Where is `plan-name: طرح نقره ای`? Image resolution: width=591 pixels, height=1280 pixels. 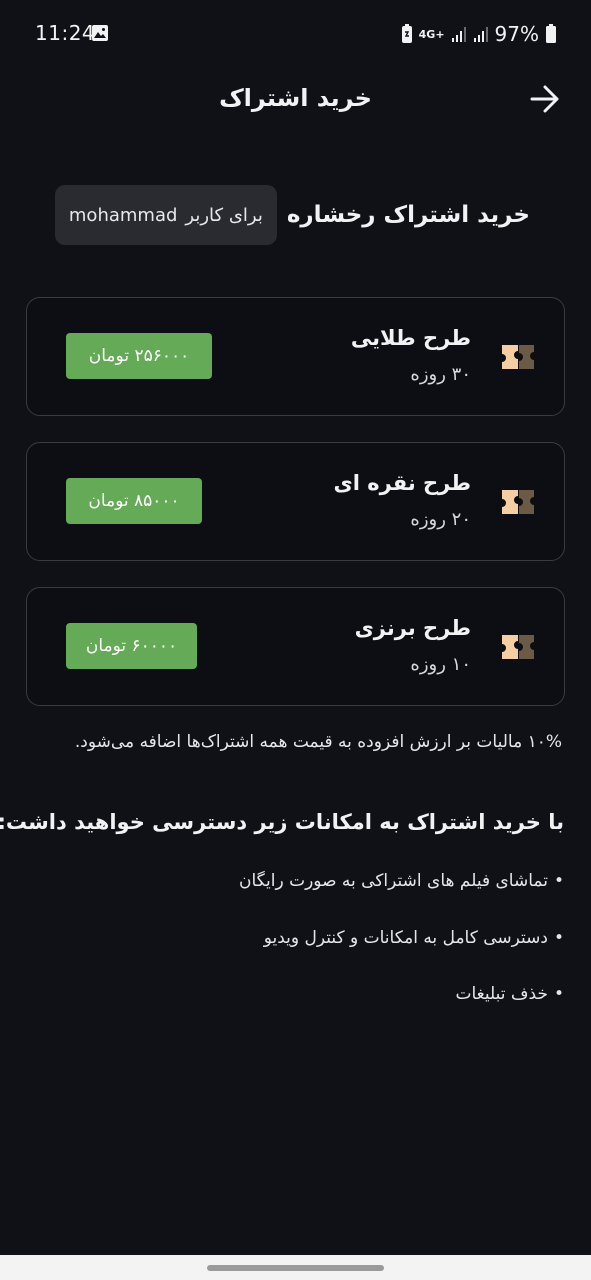 plan-name: طرح نقره ای is located at coordinates (402, 483).